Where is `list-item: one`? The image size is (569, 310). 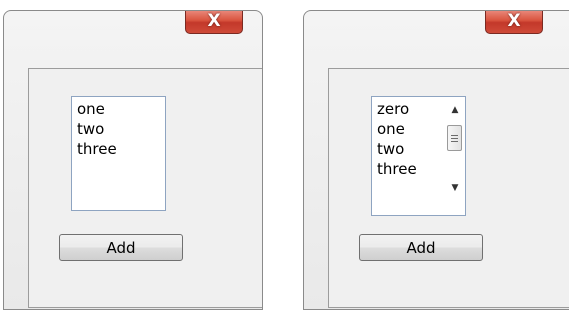
list-item: one is located at coordinates (118, 109).